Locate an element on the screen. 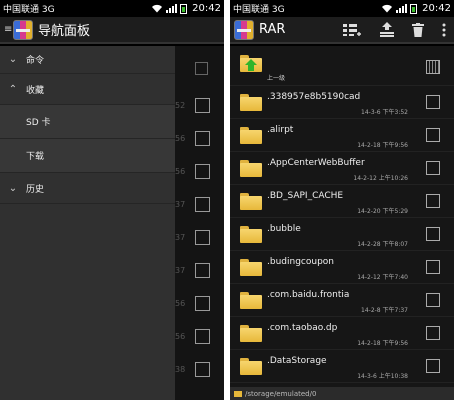 Image resolution: width=454 pixels, height=400 pixels. list-item: .DataStorage 14-3-6 上午10:38 is located at coordinates (342, 366).